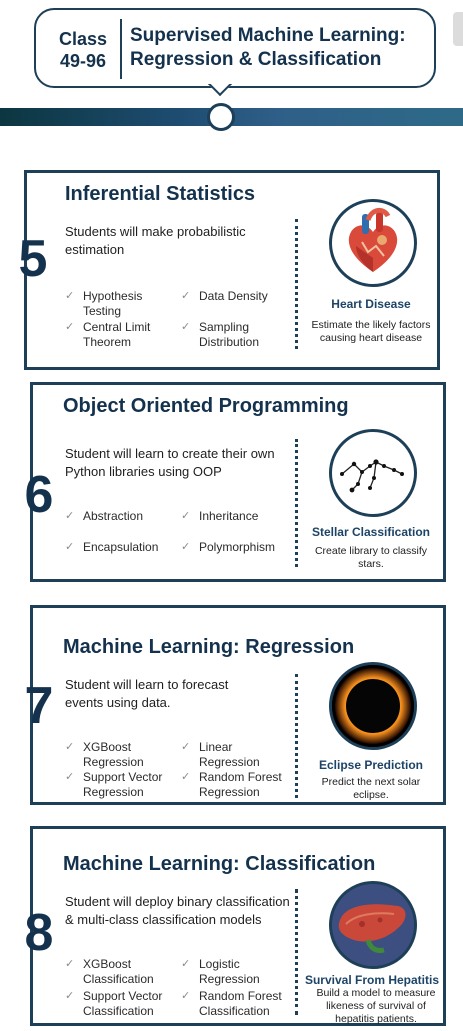  Describe the element at coordinates (112, 547) in the screenshot. I see `topic-item: ✓ Encapsulation` at that location.